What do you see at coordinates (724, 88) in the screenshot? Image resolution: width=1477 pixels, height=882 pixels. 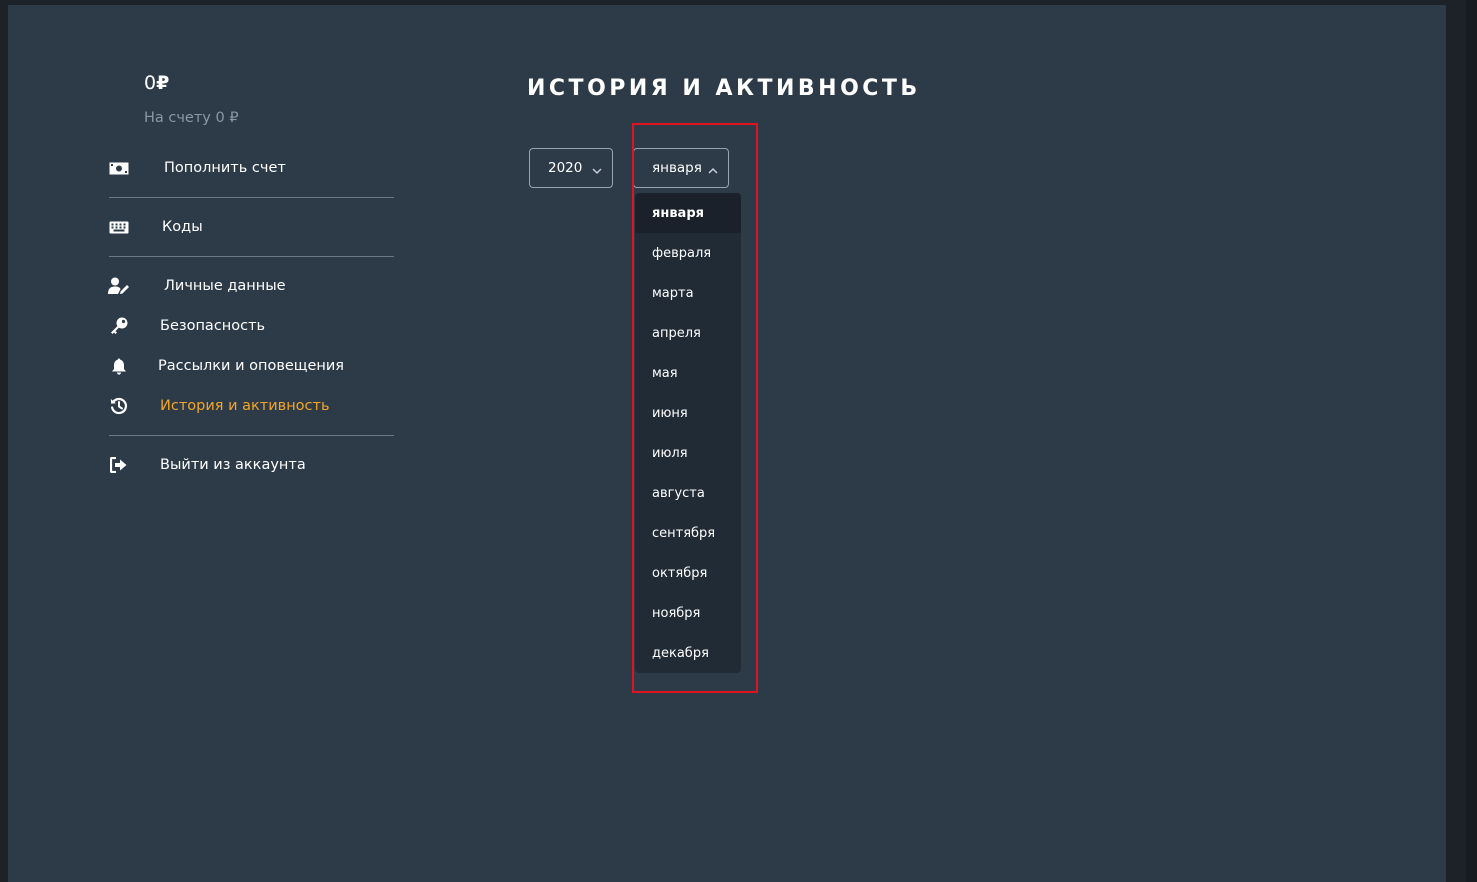 I see `page-title: История и активность` at bounding box center [724, 88].